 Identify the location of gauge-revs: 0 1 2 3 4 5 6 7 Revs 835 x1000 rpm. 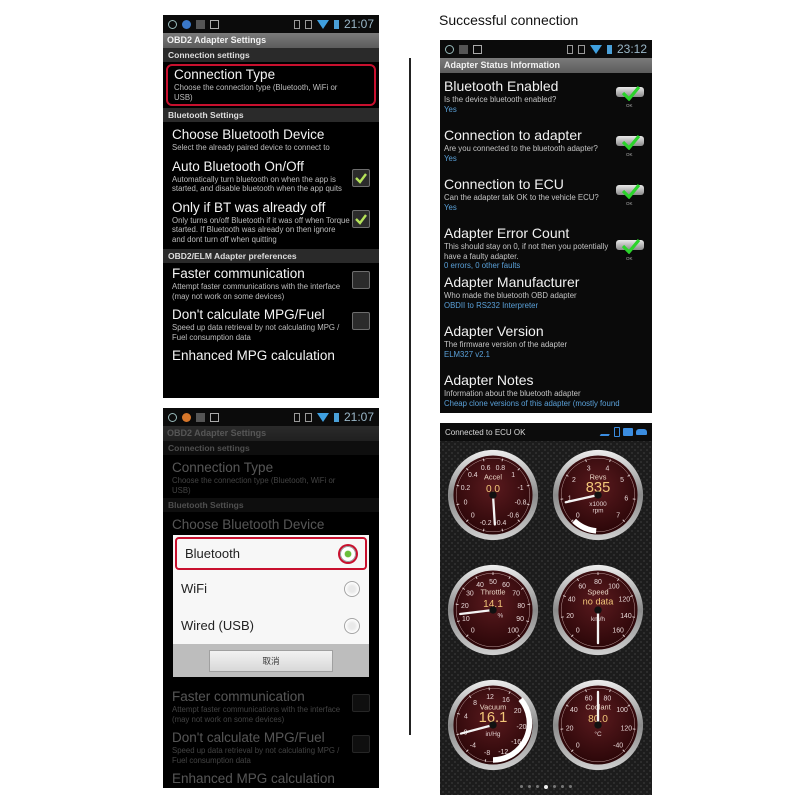
(598, 495).